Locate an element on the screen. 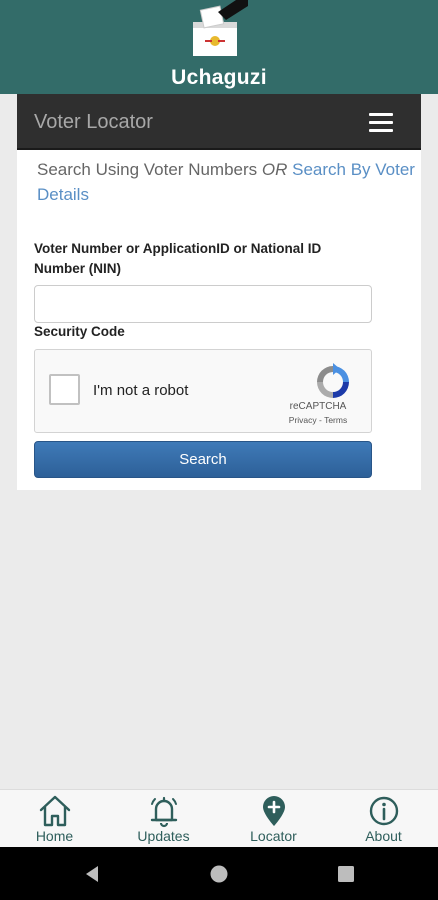  nav-item-home: Home is located at coordinates (54, 819).